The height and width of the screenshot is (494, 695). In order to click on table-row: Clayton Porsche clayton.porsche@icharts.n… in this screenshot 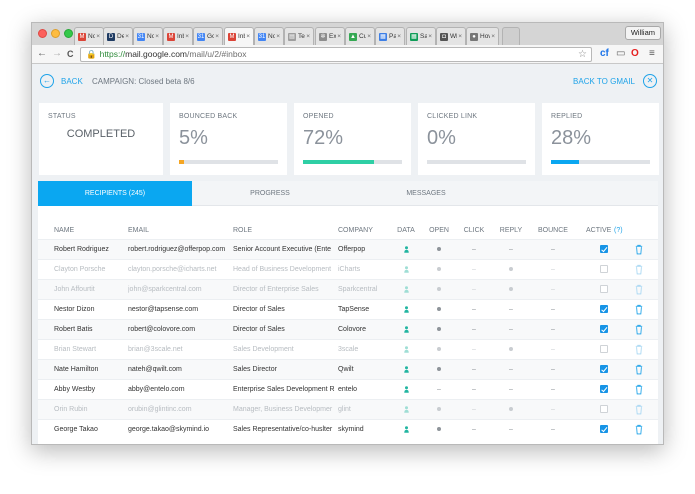, I will do `click(348, 269)`.